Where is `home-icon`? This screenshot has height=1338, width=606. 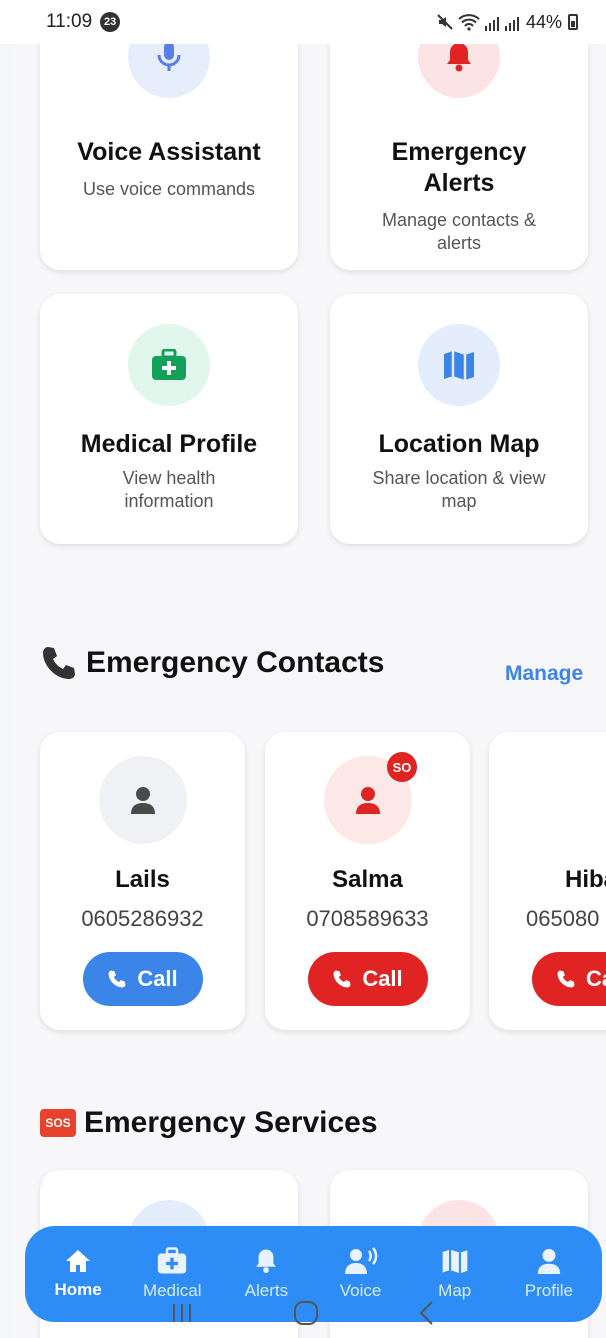 home-icon is located at coordinates (78, 1261).